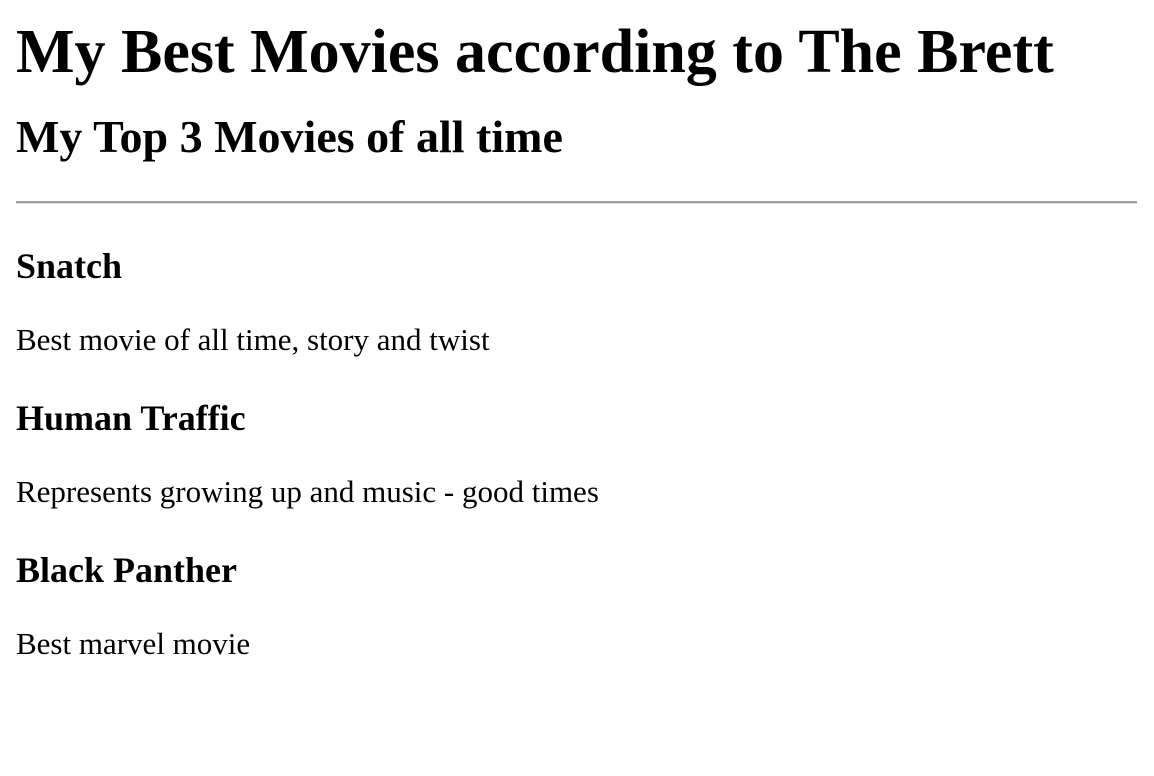 The height and width of the screenshot is (776, 1154). Describe the element at coordinates (253, 339) in the screenshot. I see `movie-description: Best movie of all time, story and twist` at that location.